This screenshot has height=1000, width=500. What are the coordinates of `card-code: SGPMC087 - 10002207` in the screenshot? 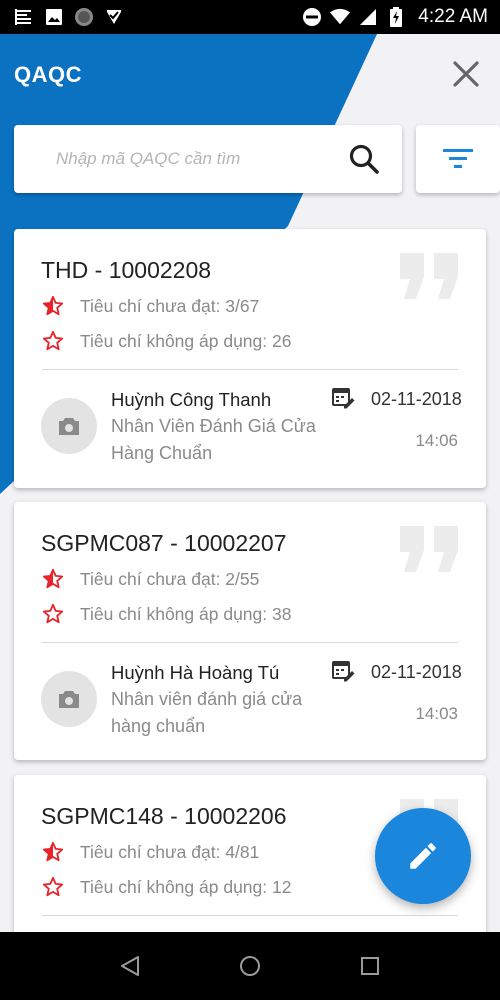 It's located at (164, 543).